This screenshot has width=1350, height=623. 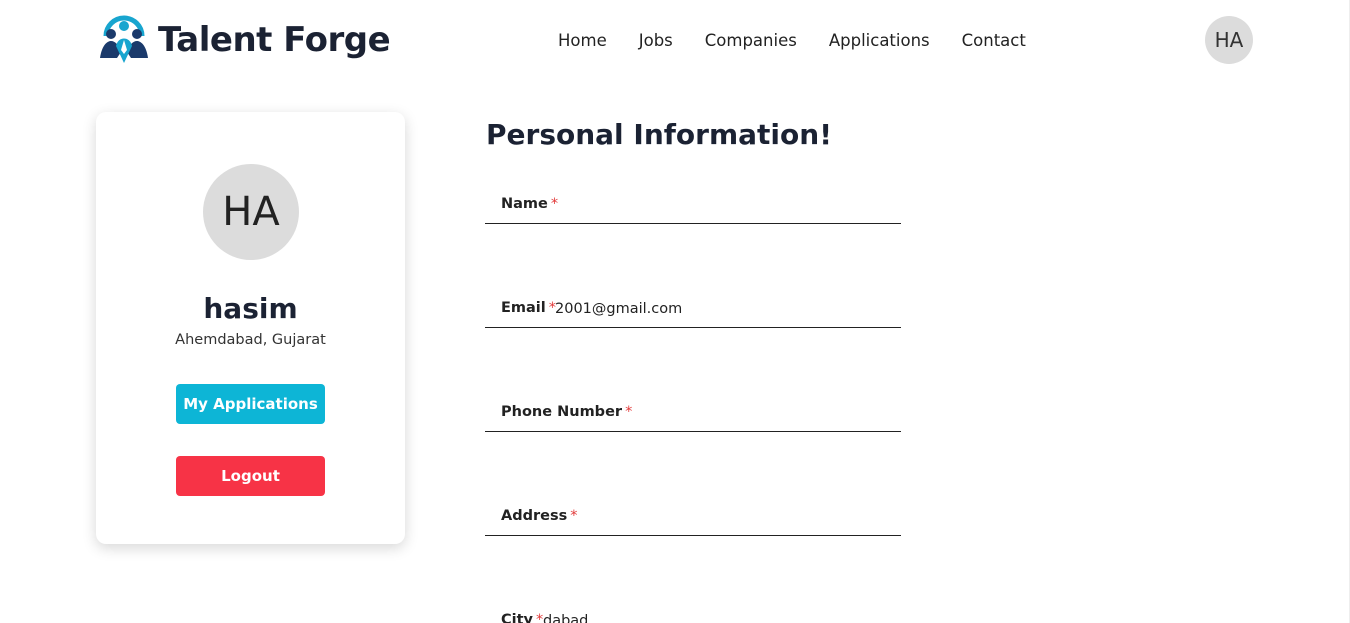 I want to click on my-applications-button: My Applications, so click(x=250, y=404).